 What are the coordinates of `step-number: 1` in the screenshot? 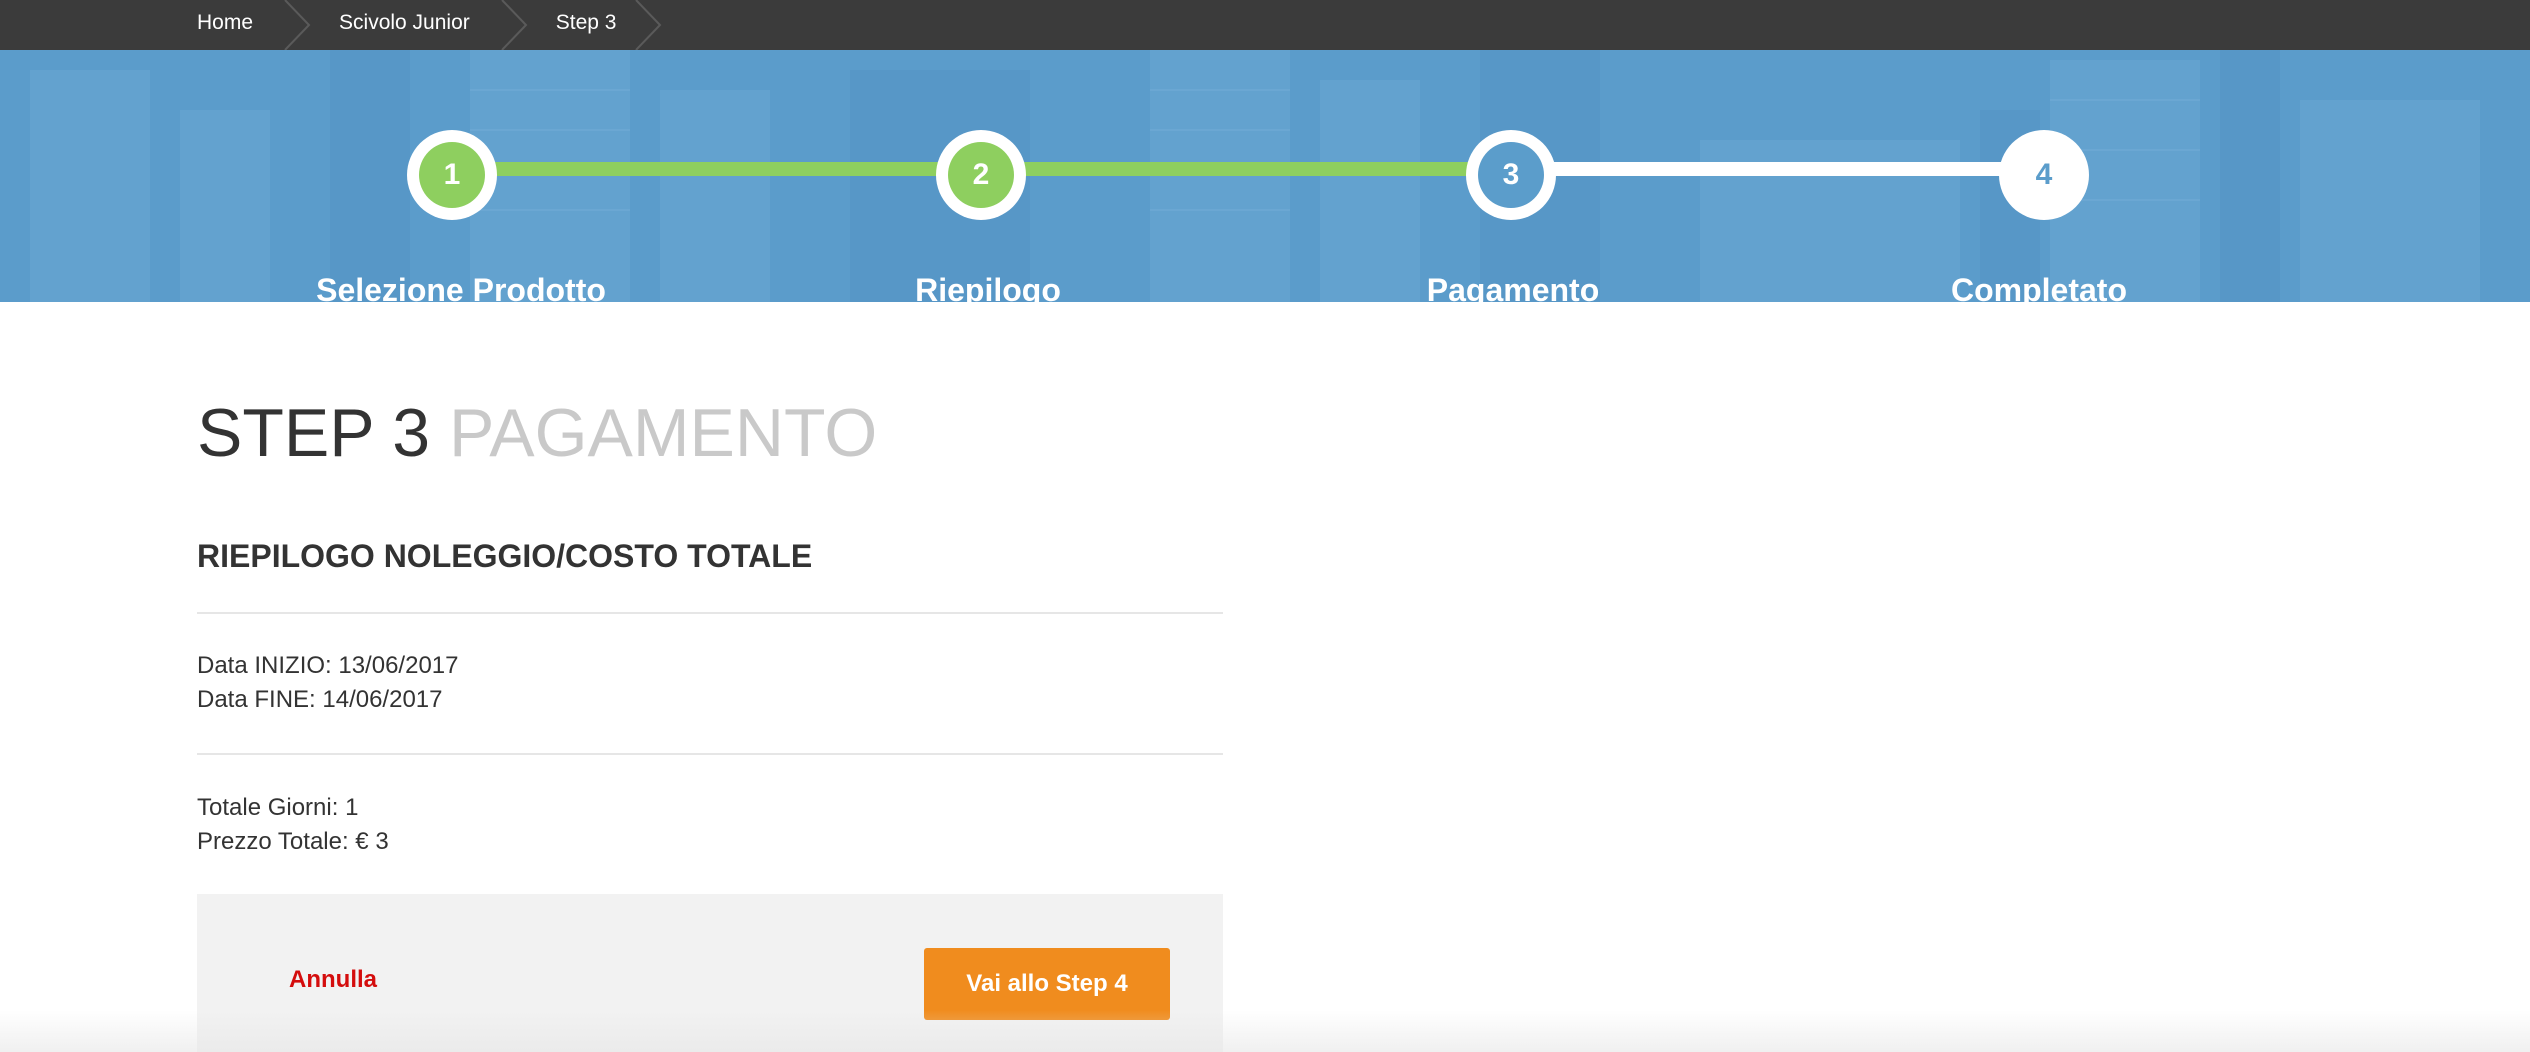 It's located at (452, 175).